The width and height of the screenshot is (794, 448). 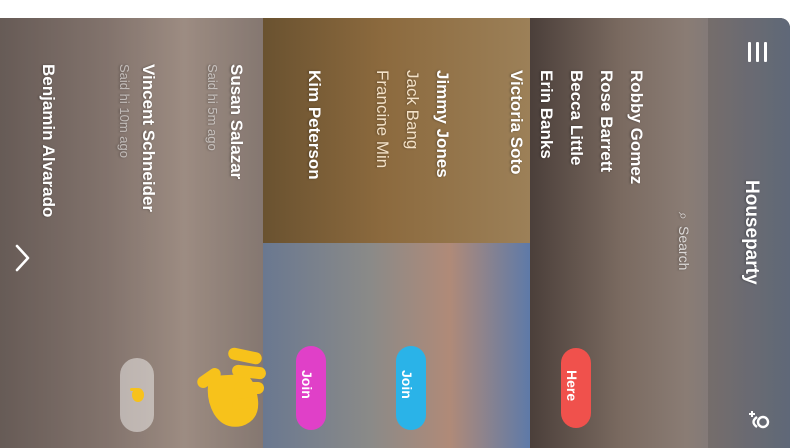 What do you see at coordinates (346, 130) in the screenshot?
I see `room-card: Kim Peterson` at bounding box center [346, 130].